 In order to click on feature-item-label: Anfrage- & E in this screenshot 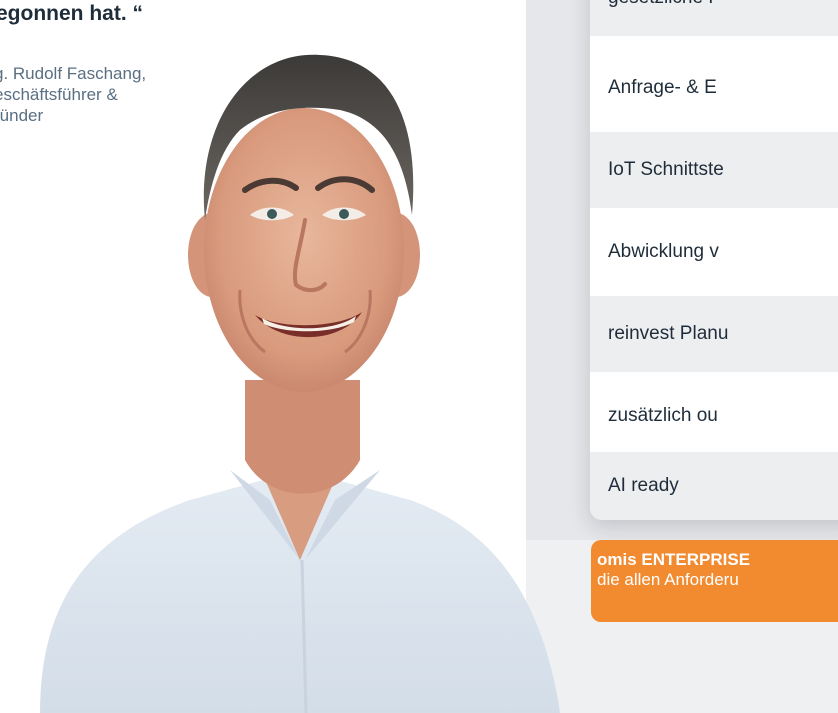, I will do `click(662, 87)`.